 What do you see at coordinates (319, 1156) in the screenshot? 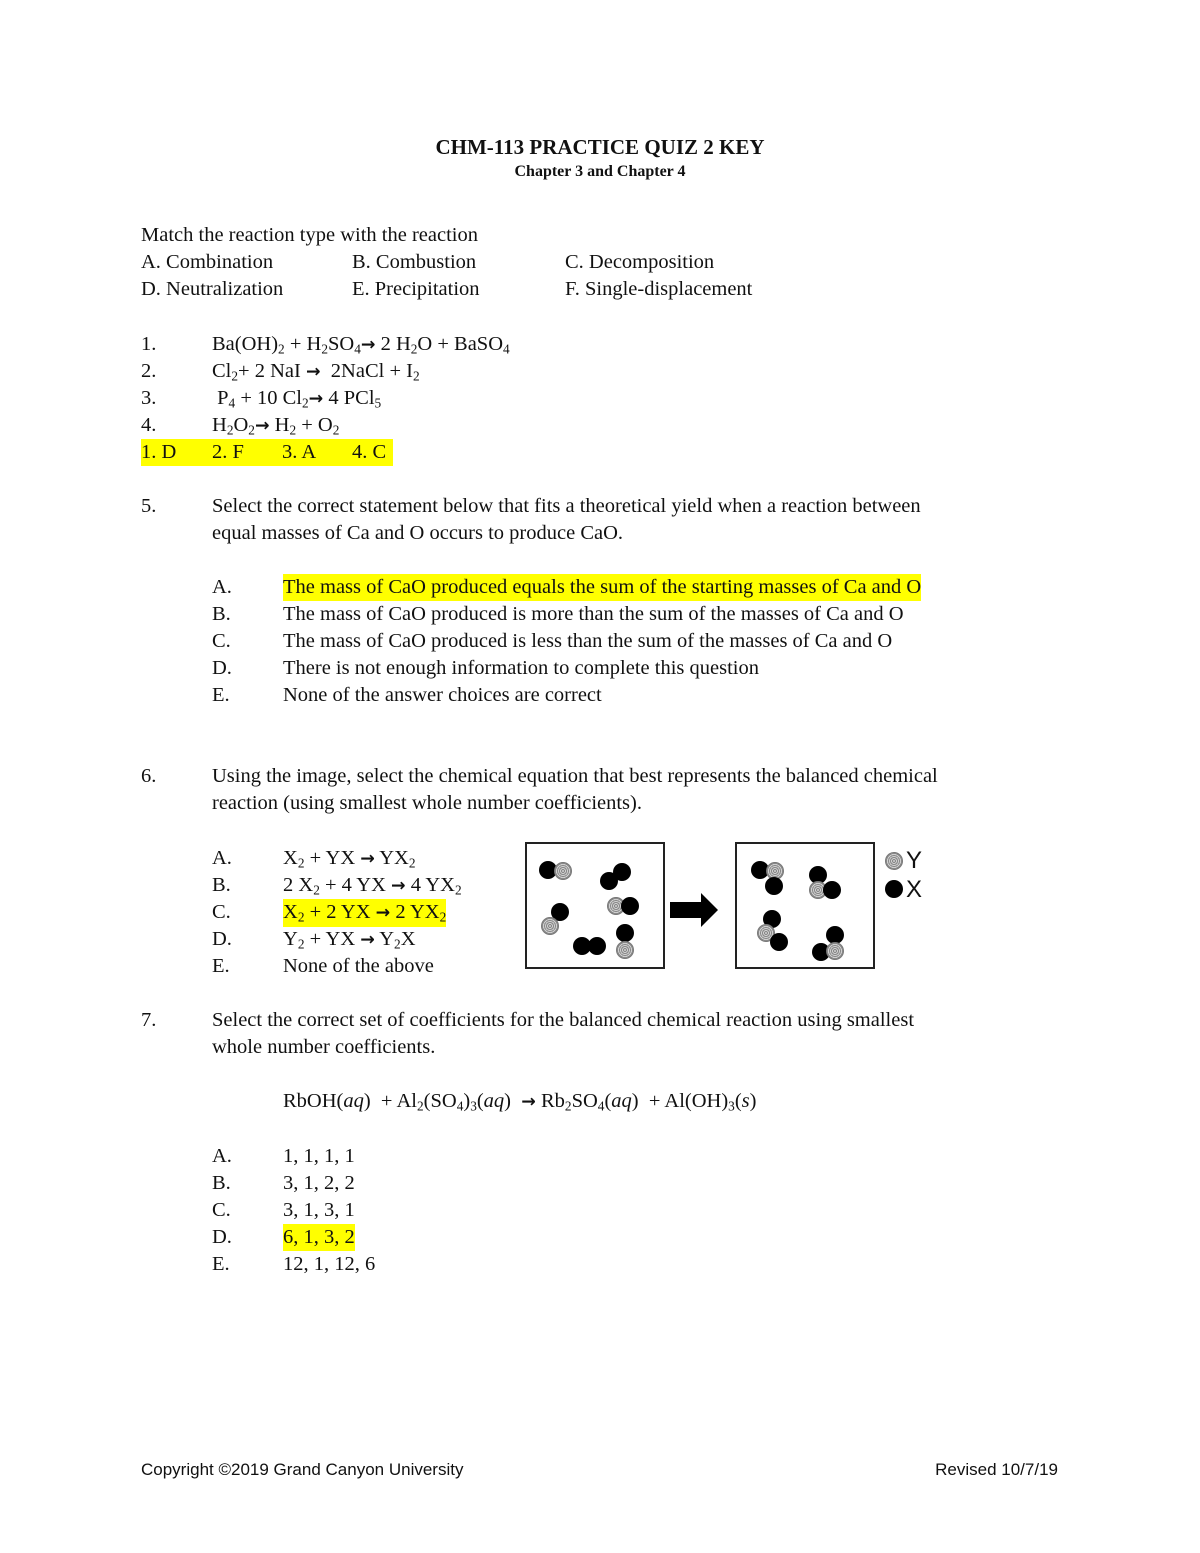
I see `option-text: 1, 1, 1, 1` at bounding box center [319, 1156].